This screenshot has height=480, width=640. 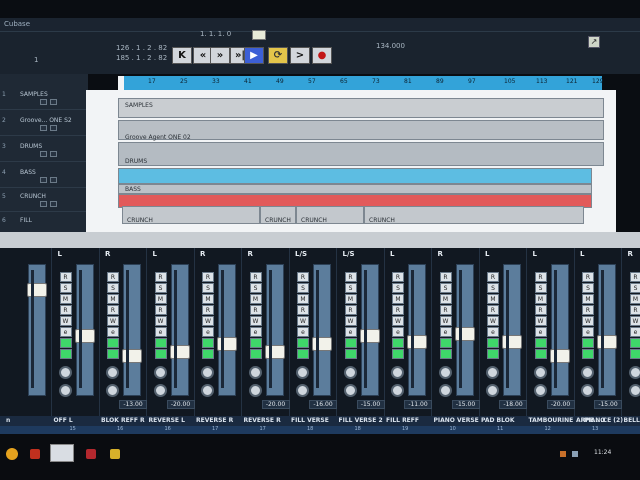 I want to click on expand-icon: ↗, so click(x=594, y=42).